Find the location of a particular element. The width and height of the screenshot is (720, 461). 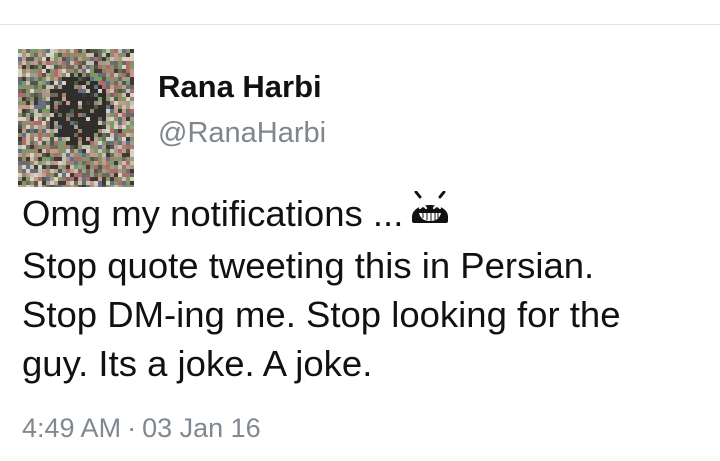

noise-avatar-icon is located at coordinates (76, 118).